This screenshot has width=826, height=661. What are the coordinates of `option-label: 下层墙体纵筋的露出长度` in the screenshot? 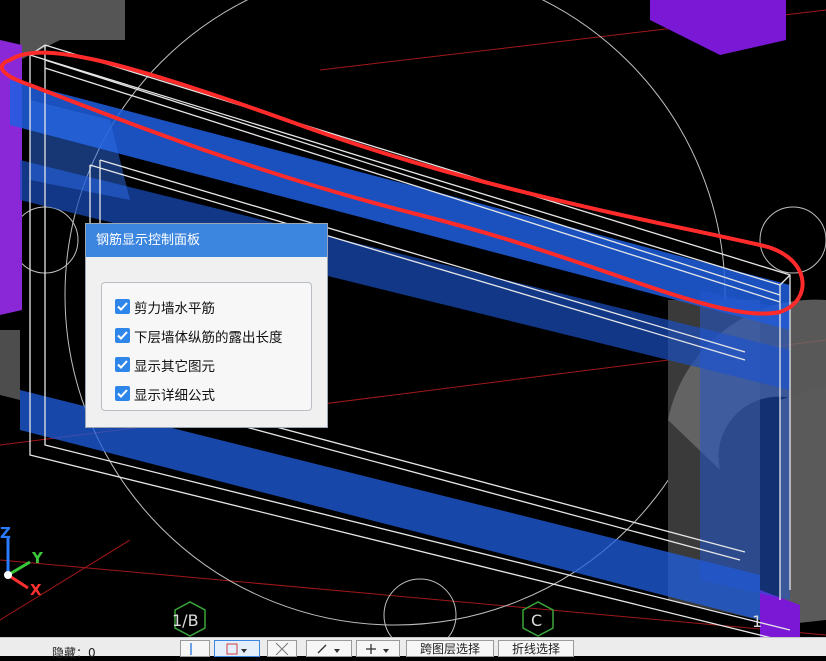 It's located at (208, 337).